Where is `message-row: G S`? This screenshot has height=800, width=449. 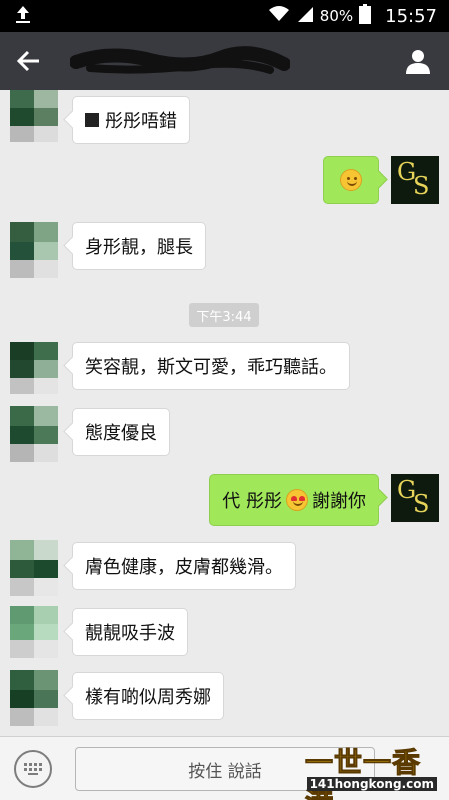
message-row: G S is located at coordinates (224, 183).